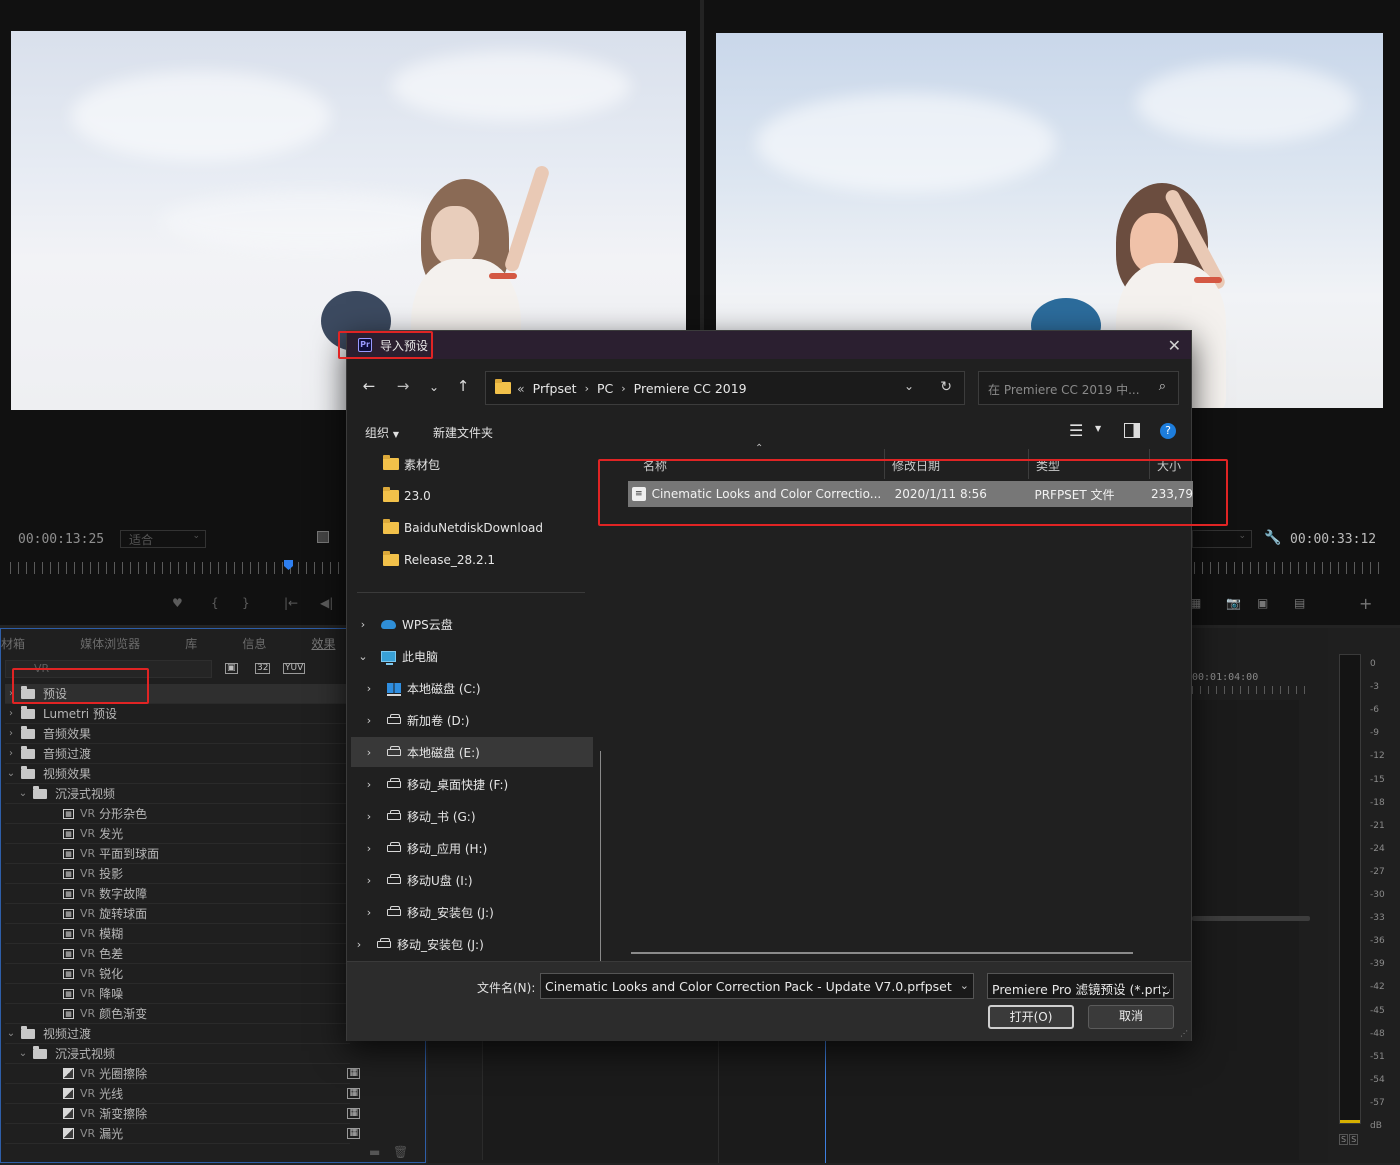 Image resolution: width=1400 pixels, height=1165 pixels. What do you see at coordinates (254, 644) in the screenshot?
I see `tab-info: 信息` at bounding box center [254, 644].